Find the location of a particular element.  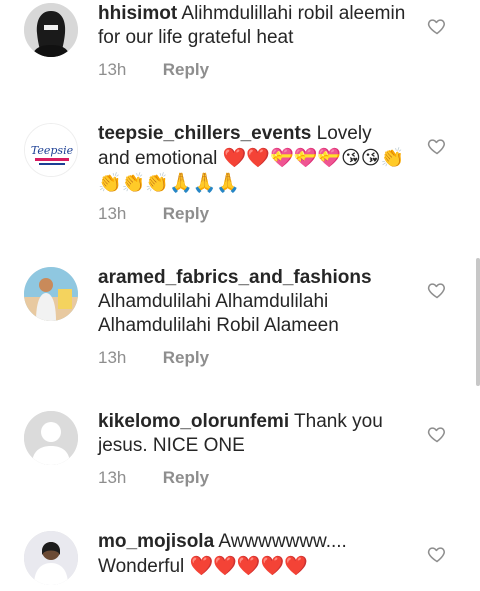

avatar-image: Teepsie is located at coordinates (51, 150).